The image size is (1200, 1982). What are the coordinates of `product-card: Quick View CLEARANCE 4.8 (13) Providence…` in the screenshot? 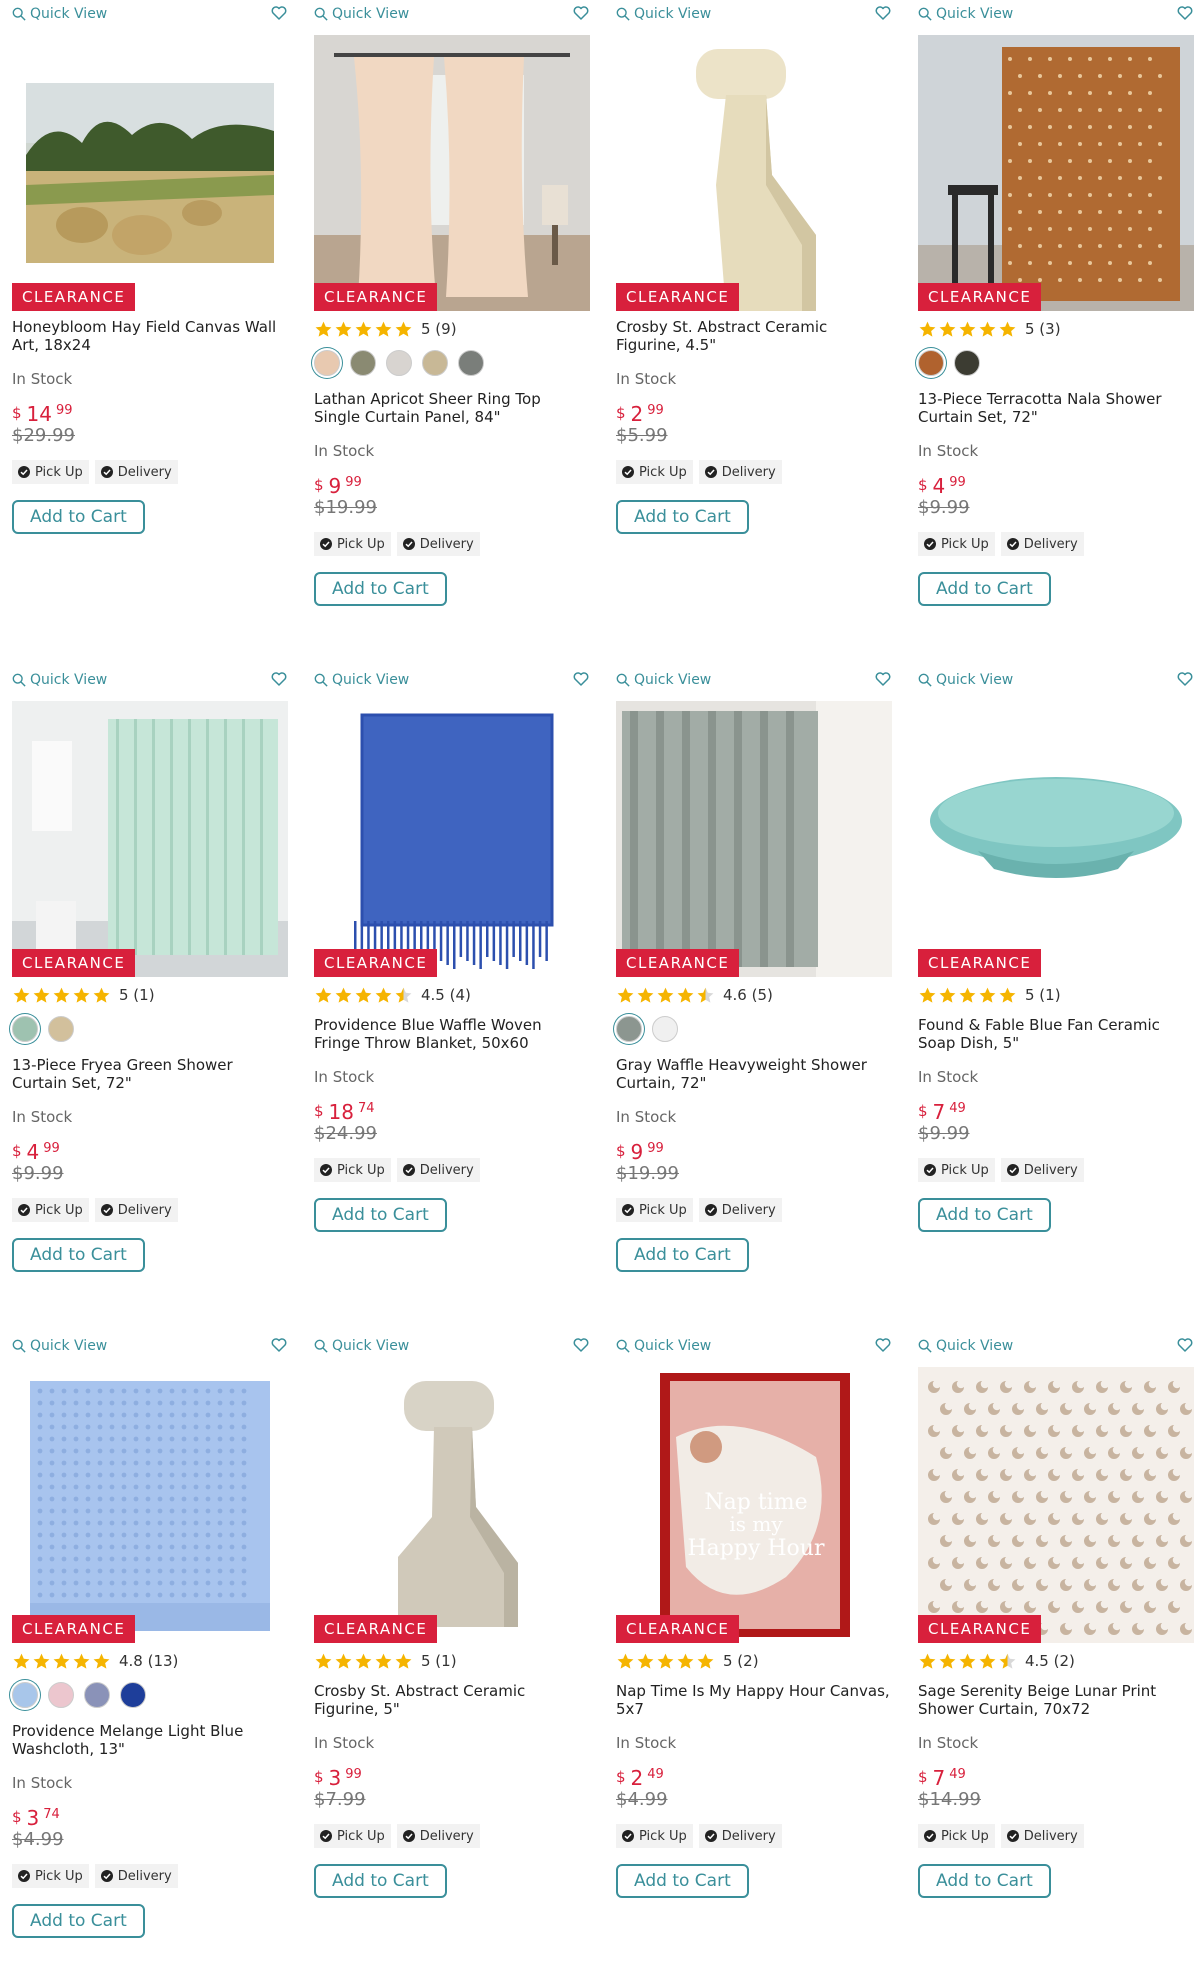 It's located at (150, 1657).